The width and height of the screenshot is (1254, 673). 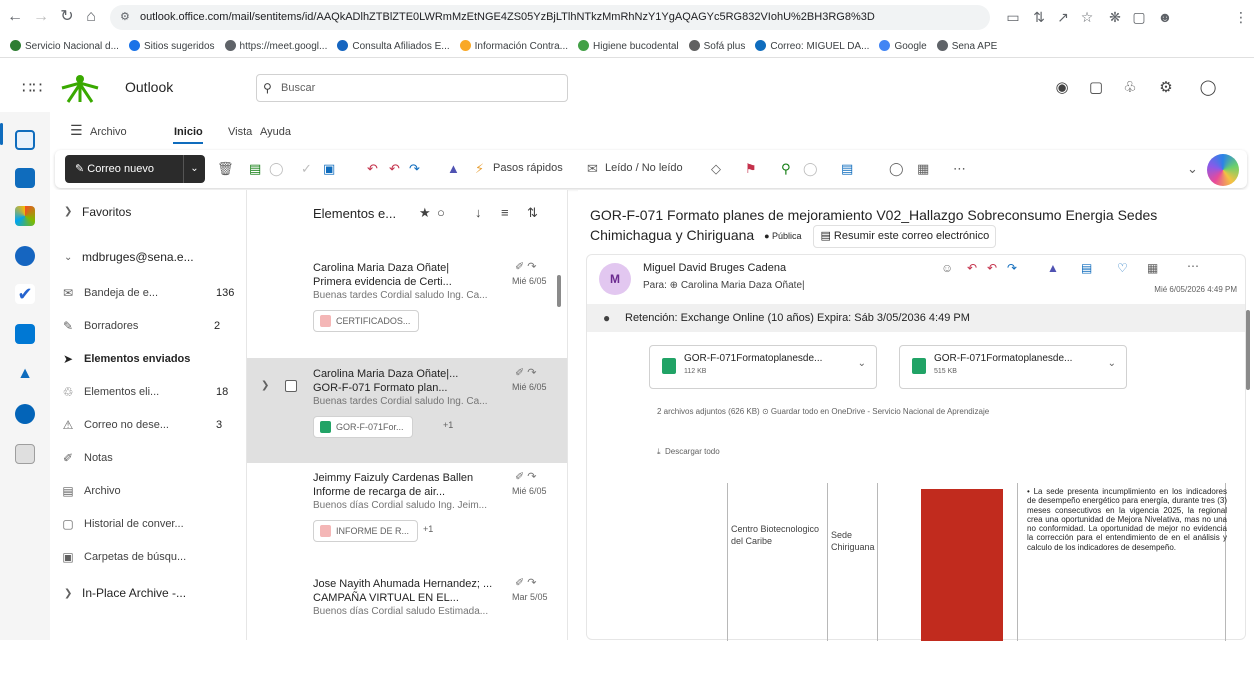 What do you see at coordinates (1039, 17) in the screenshot?
I see `translate-icon: ⇅` at bounding box center [1039, 17].